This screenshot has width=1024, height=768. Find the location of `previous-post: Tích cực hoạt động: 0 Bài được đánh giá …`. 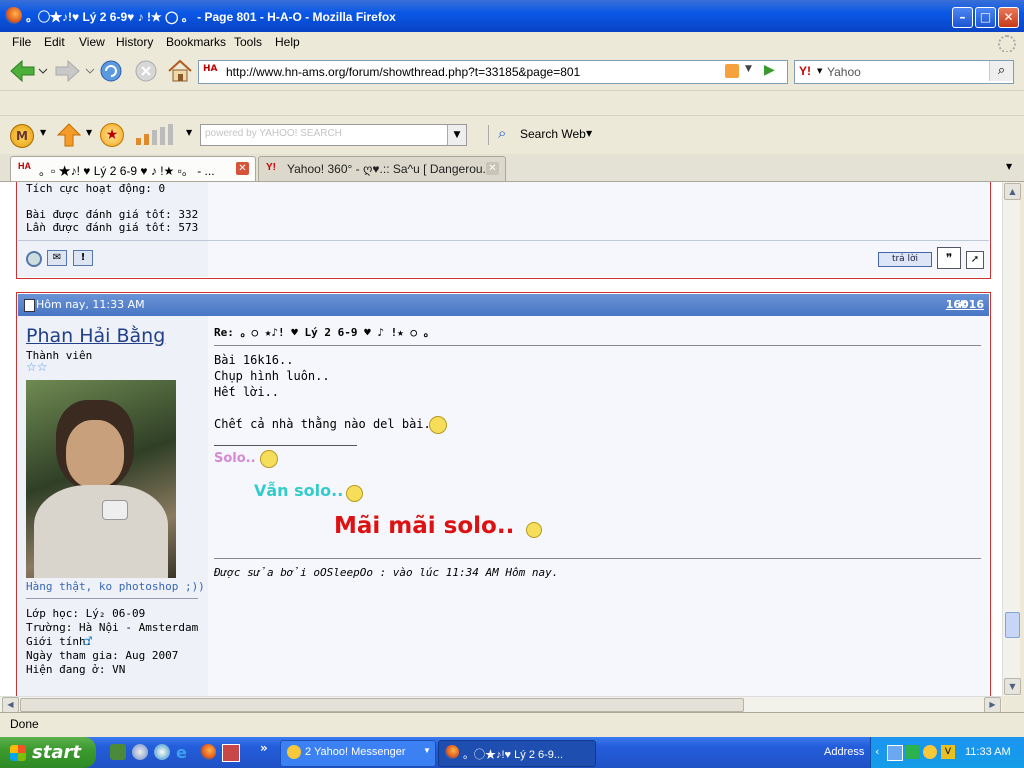

previous-post: Tích cực hoạt động: 0 Bài được đánh giá … is located at coordinates (503, 230).